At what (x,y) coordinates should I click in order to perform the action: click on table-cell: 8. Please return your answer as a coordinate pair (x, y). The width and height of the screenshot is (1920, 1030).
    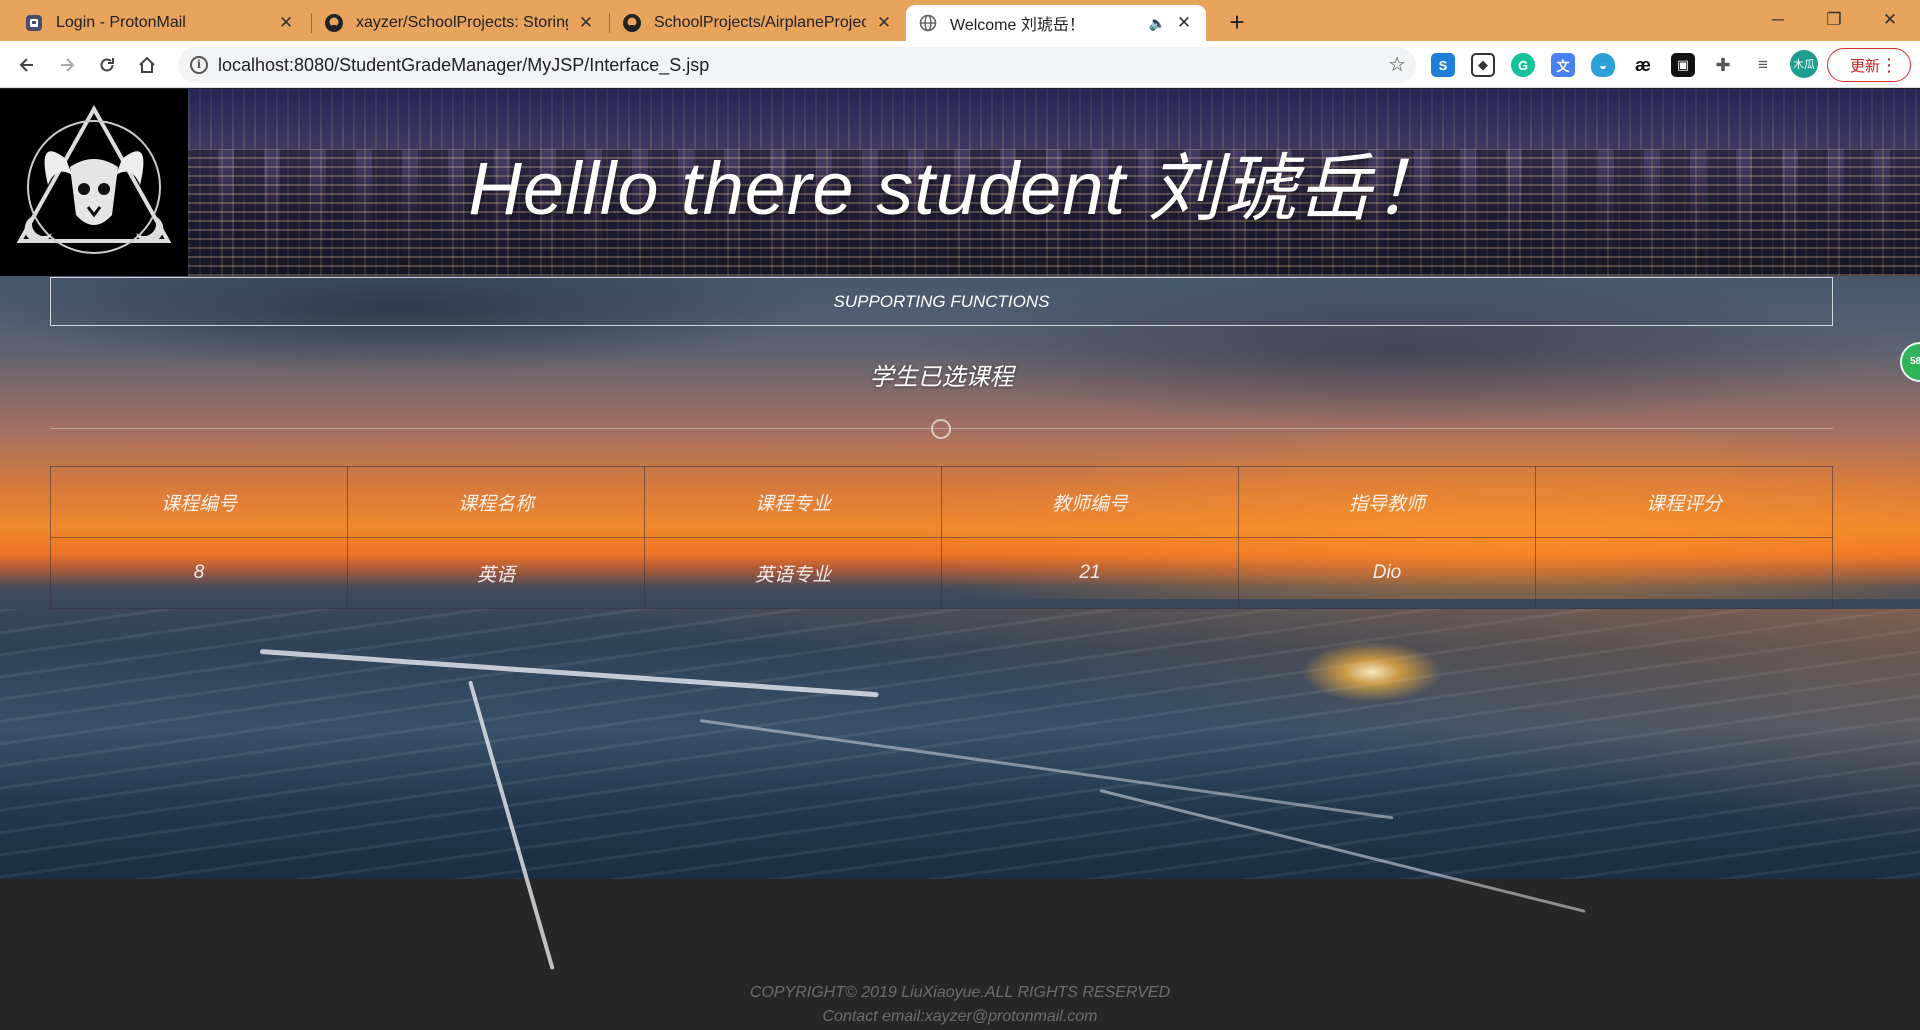
    Looking at the image, I should click on (199, 573).